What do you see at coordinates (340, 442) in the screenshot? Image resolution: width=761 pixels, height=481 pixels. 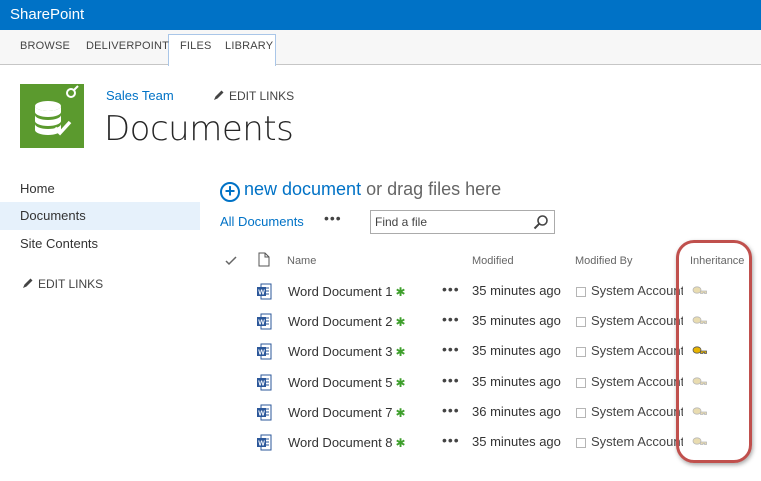 I see `document-name-label: Word Document 8` at bounding box center [340, 442].